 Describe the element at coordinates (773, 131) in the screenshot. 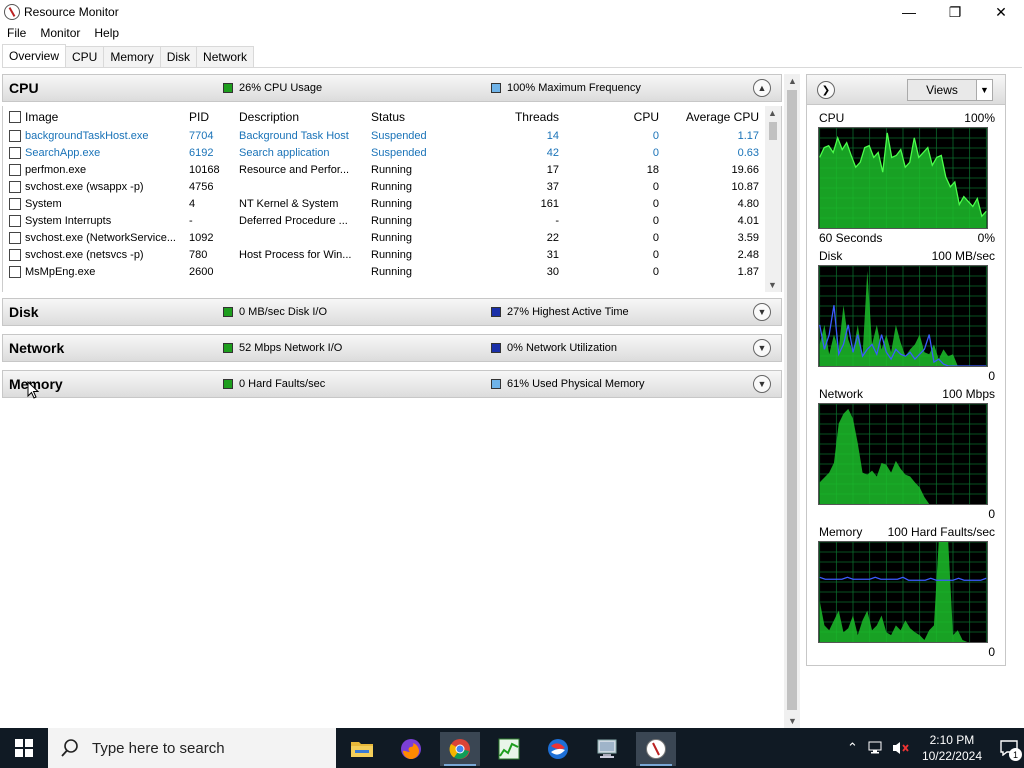

I see `table-scroll-thumb` at that location.